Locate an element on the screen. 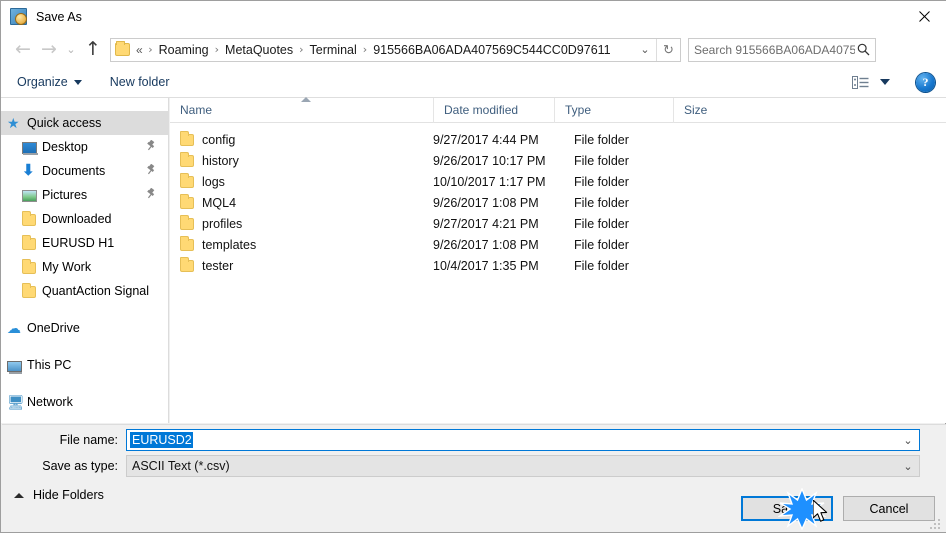 Image resolution: width=946 pixels, height=533 pixels. sort-ascending-icon is located at coordinates (306, 99).